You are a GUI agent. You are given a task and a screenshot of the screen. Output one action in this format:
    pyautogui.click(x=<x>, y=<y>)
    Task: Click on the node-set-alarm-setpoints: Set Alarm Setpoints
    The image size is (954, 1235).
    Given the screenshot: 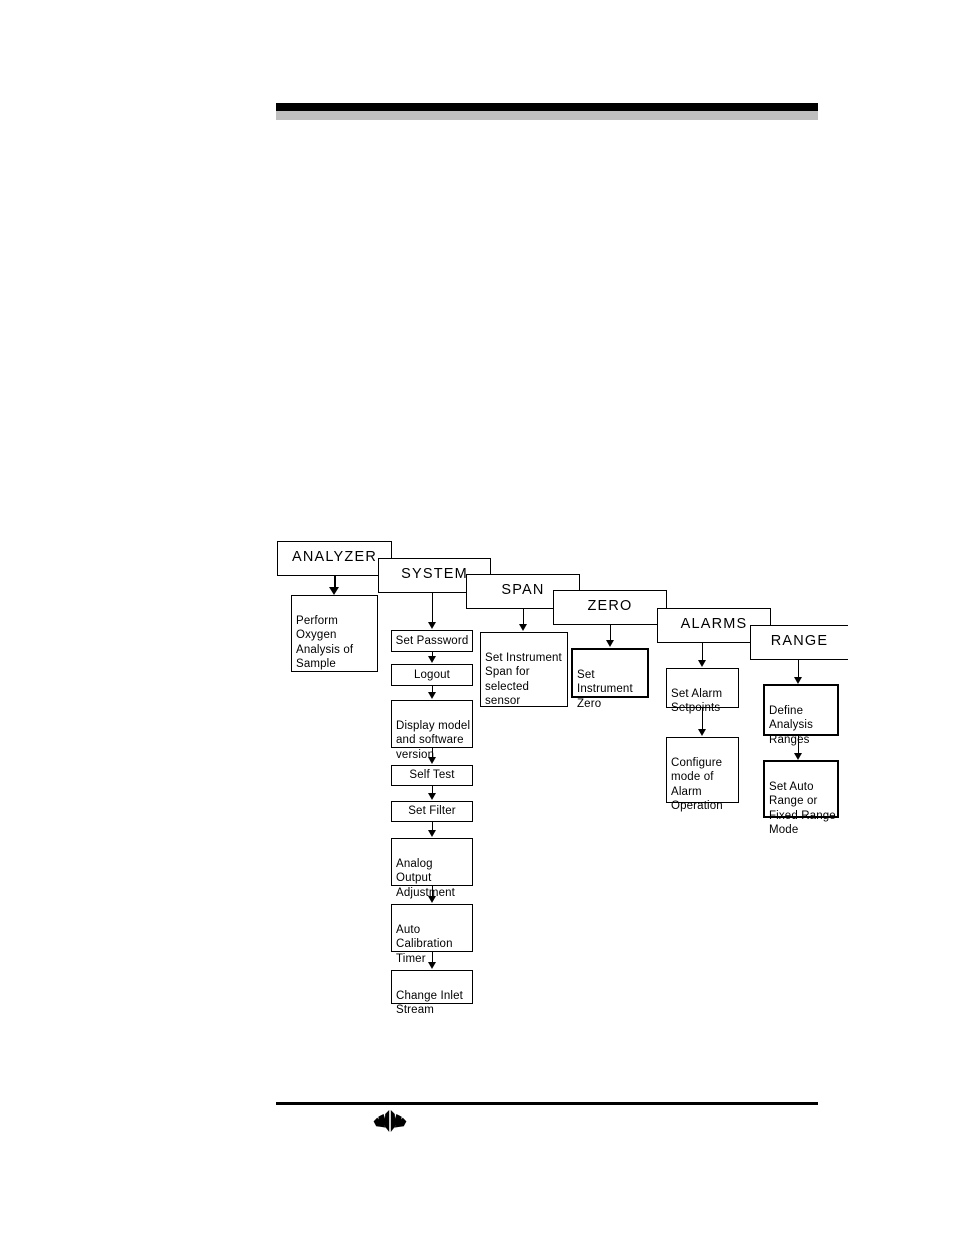 What is the action you would take?
    pyautogui.click(x=702, y=691)
    